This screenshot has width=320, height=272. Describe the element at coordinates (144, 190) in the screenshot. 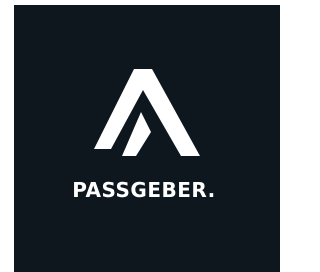

I see `brand-wordmark: PASSGEBER.` at that location.